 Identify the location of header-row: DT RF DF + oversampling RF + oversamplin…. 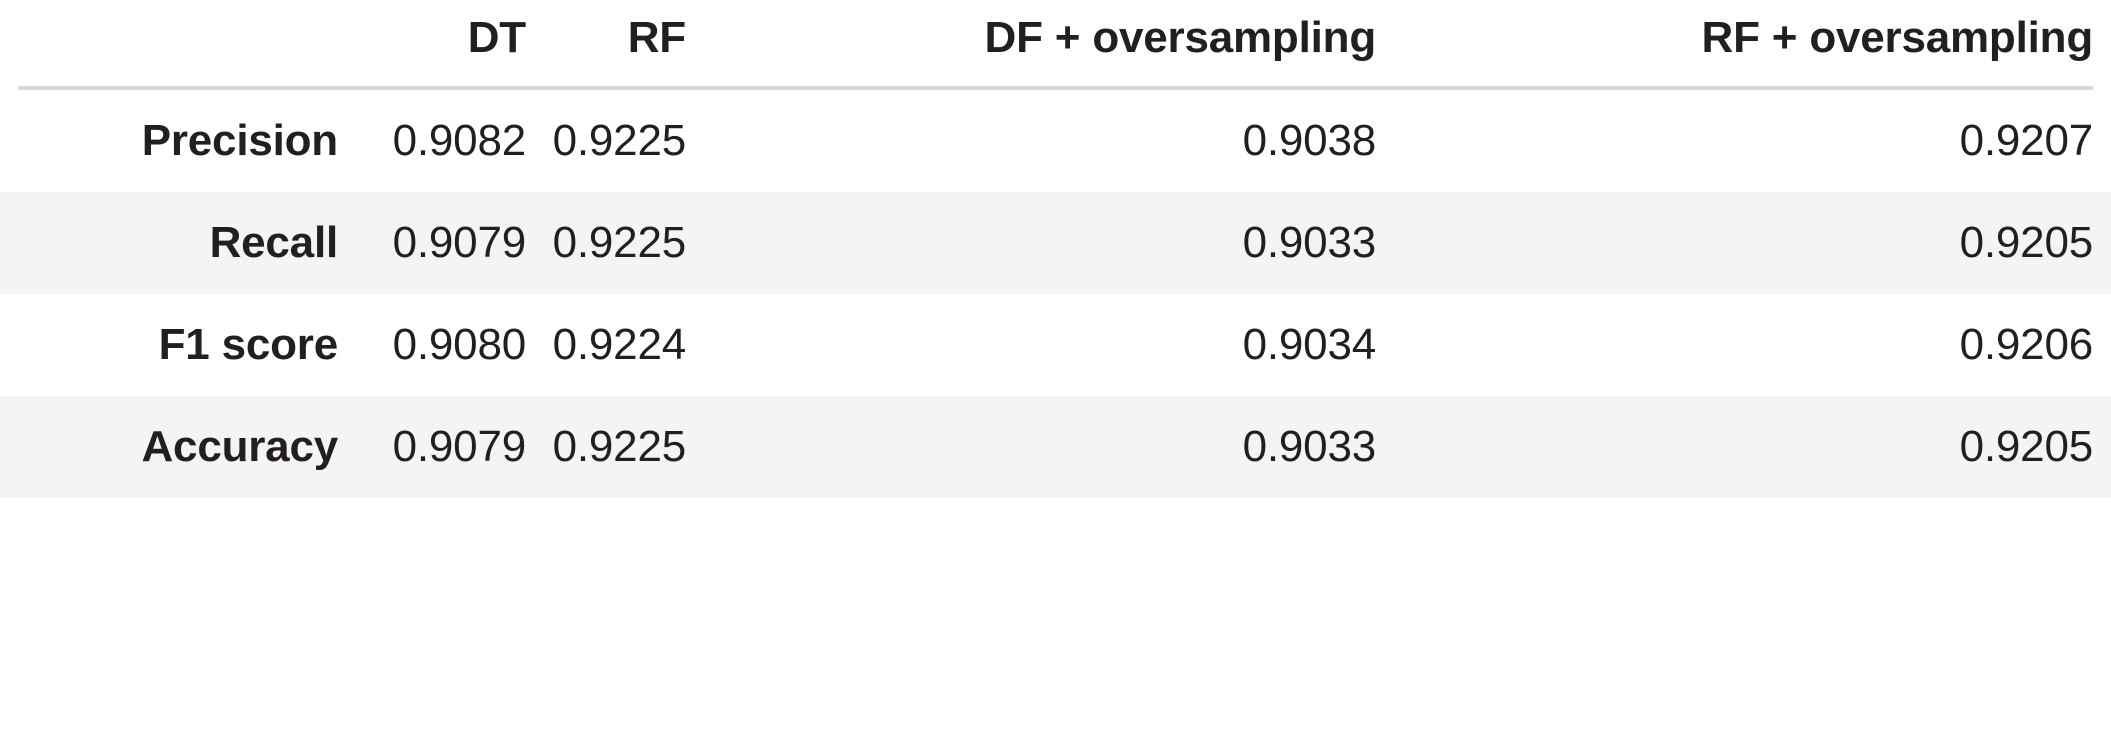
(1055, 48).